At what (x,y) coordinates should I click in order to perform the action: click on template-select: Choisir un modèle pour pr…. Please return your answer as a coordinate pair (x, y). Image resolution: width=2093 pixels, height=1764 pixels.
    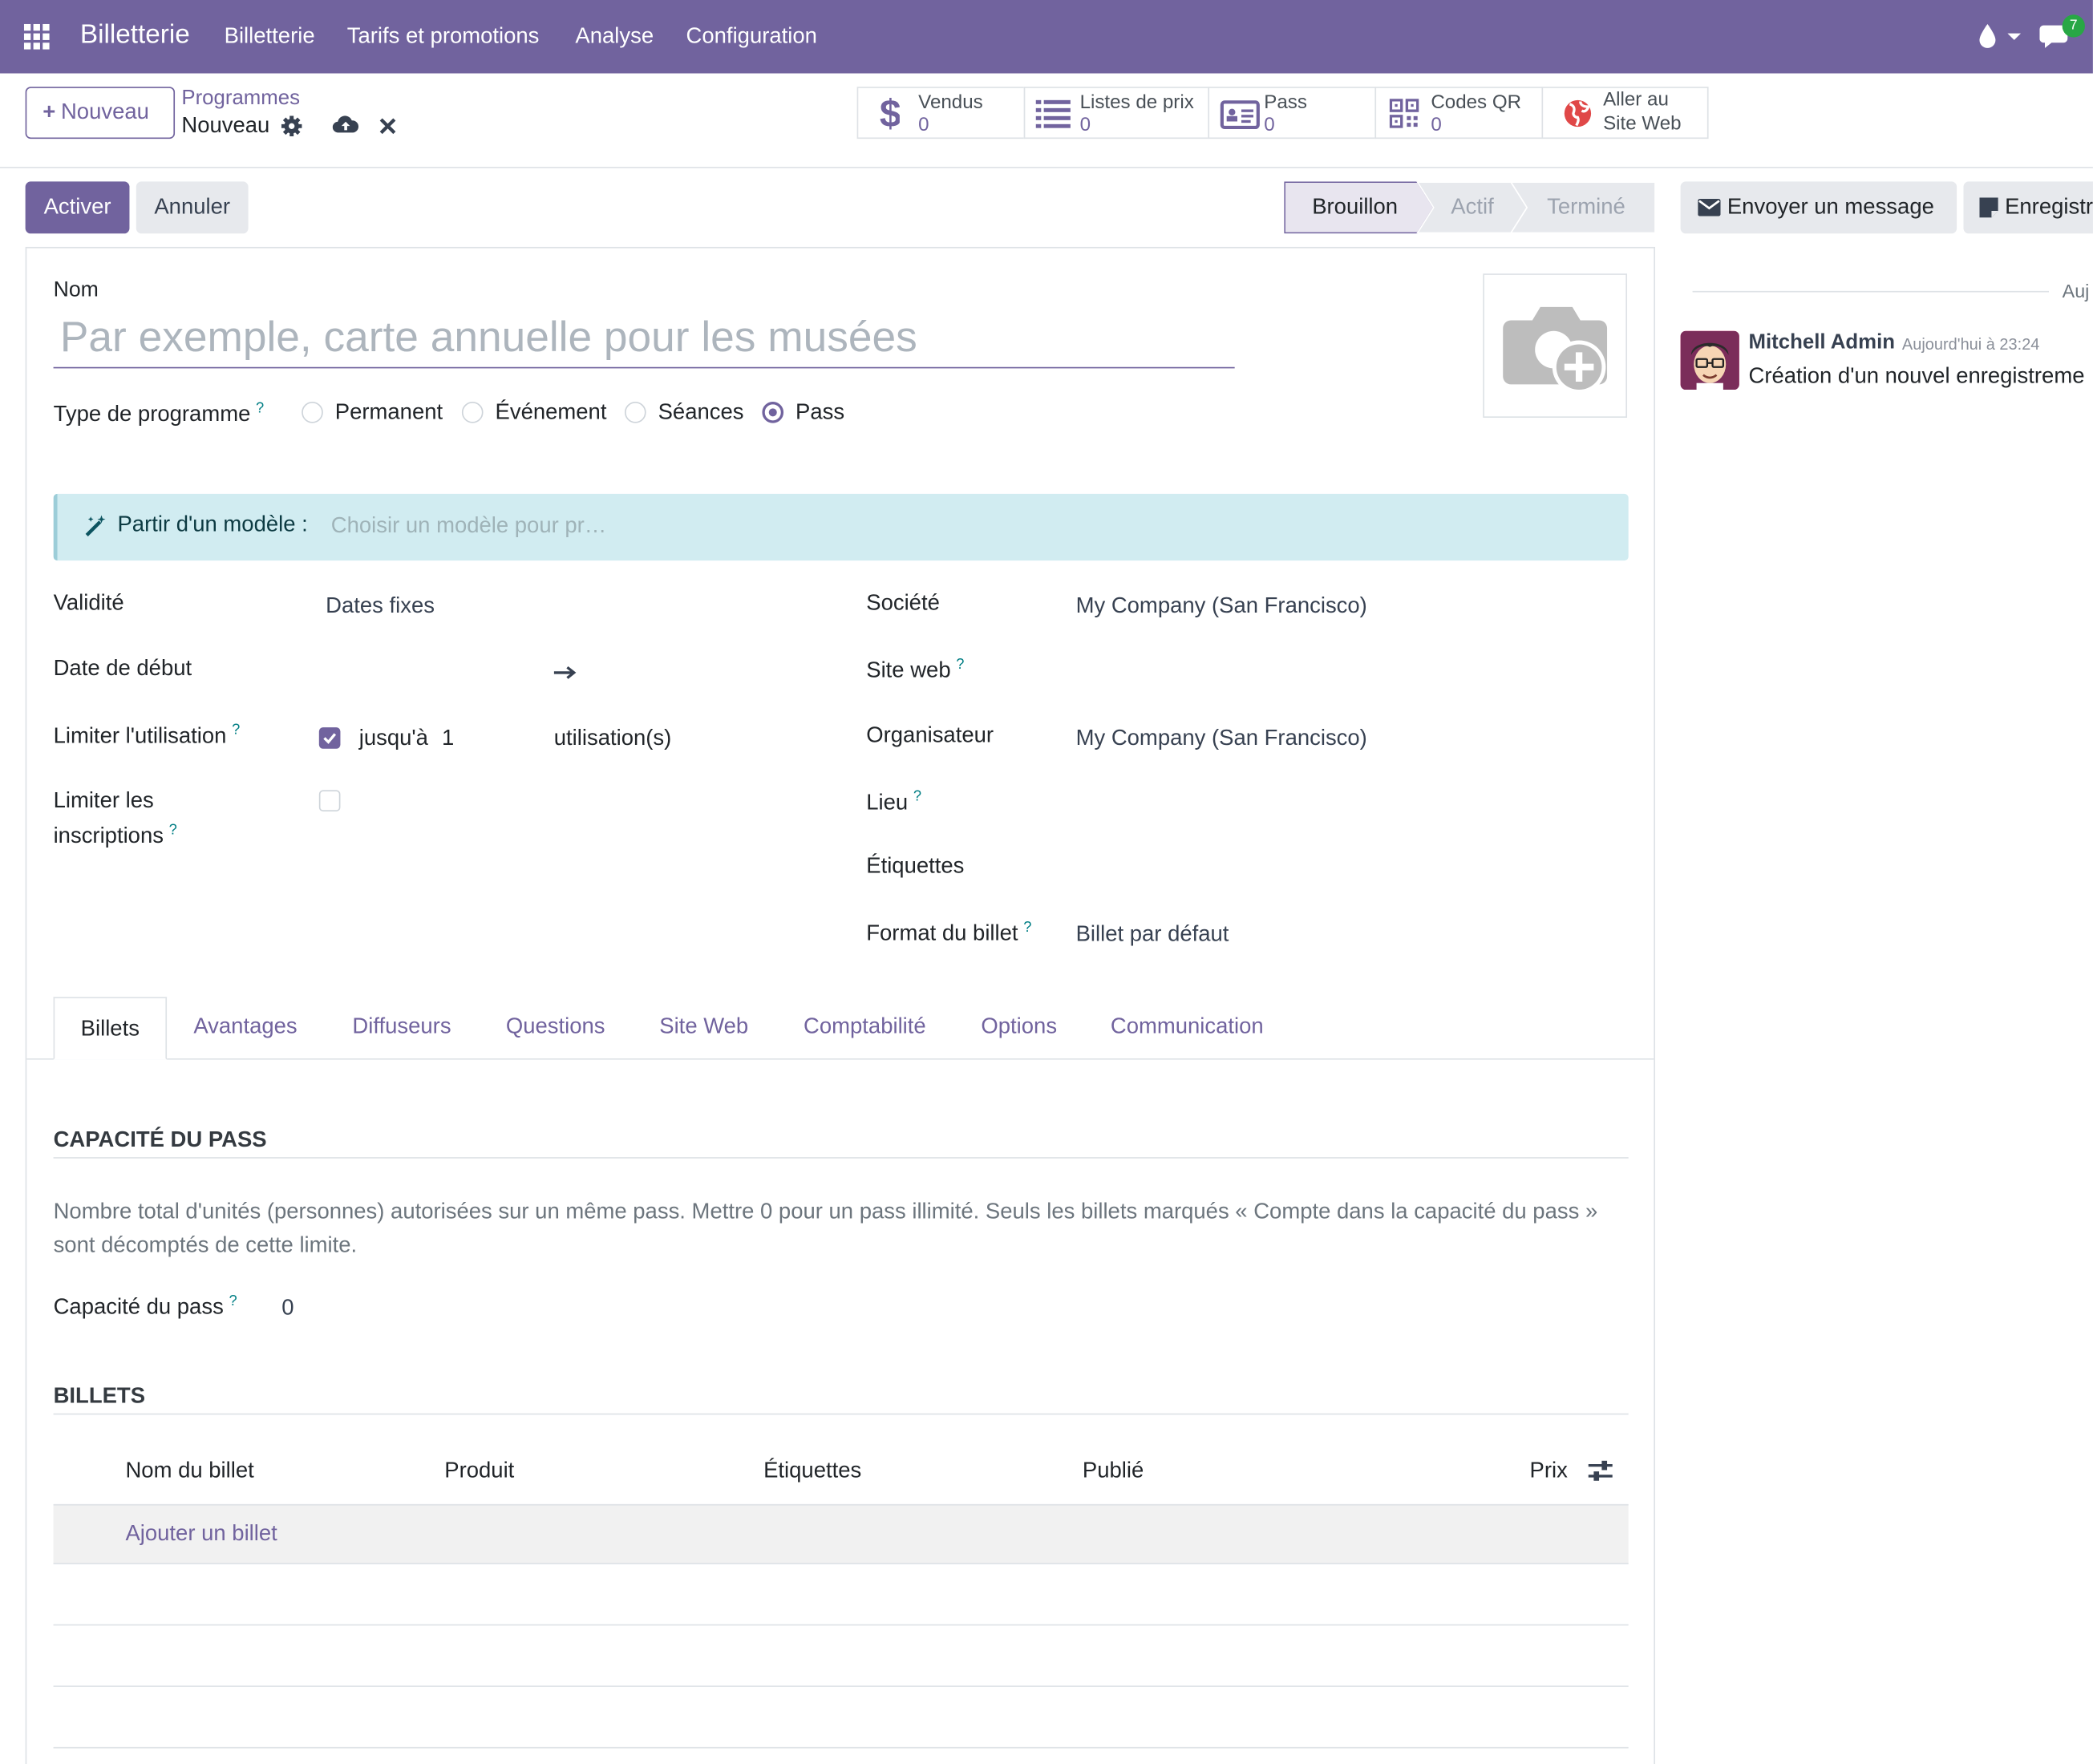
    Looking at the image, I should click on (468, 527).